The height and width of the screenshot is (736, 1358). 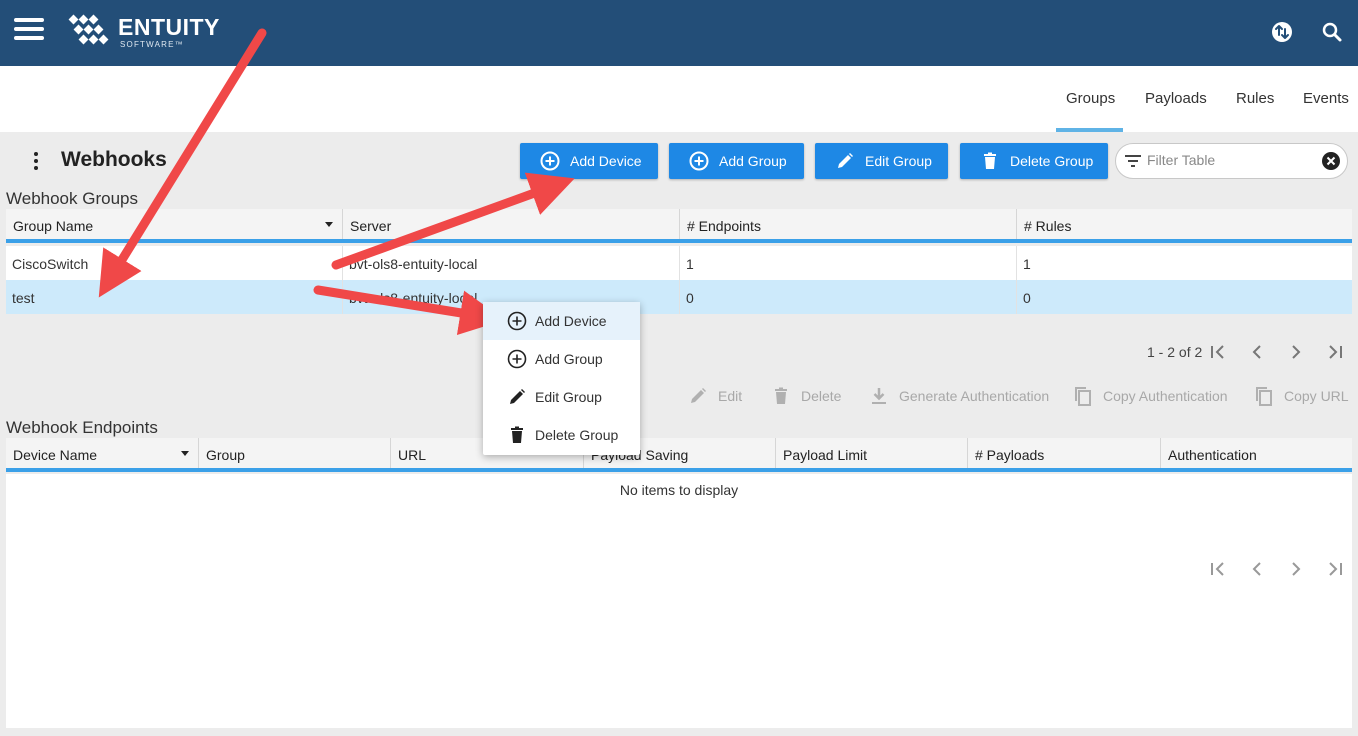 What do you see at coordinates (679, 297) in the screenshot?
I see `table-row-selected: test bvt-ols8-entuity-local 0 0` at bounding box center [679, 297].